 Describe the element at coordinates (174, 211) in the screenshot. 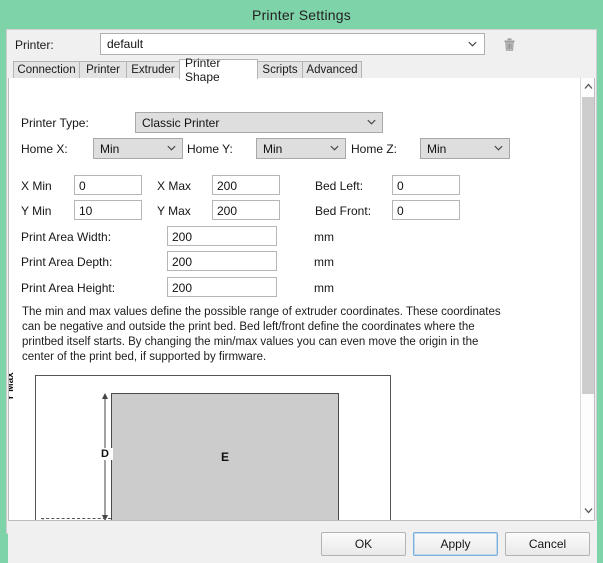

I see `y-max-label: Y Max` at that location.